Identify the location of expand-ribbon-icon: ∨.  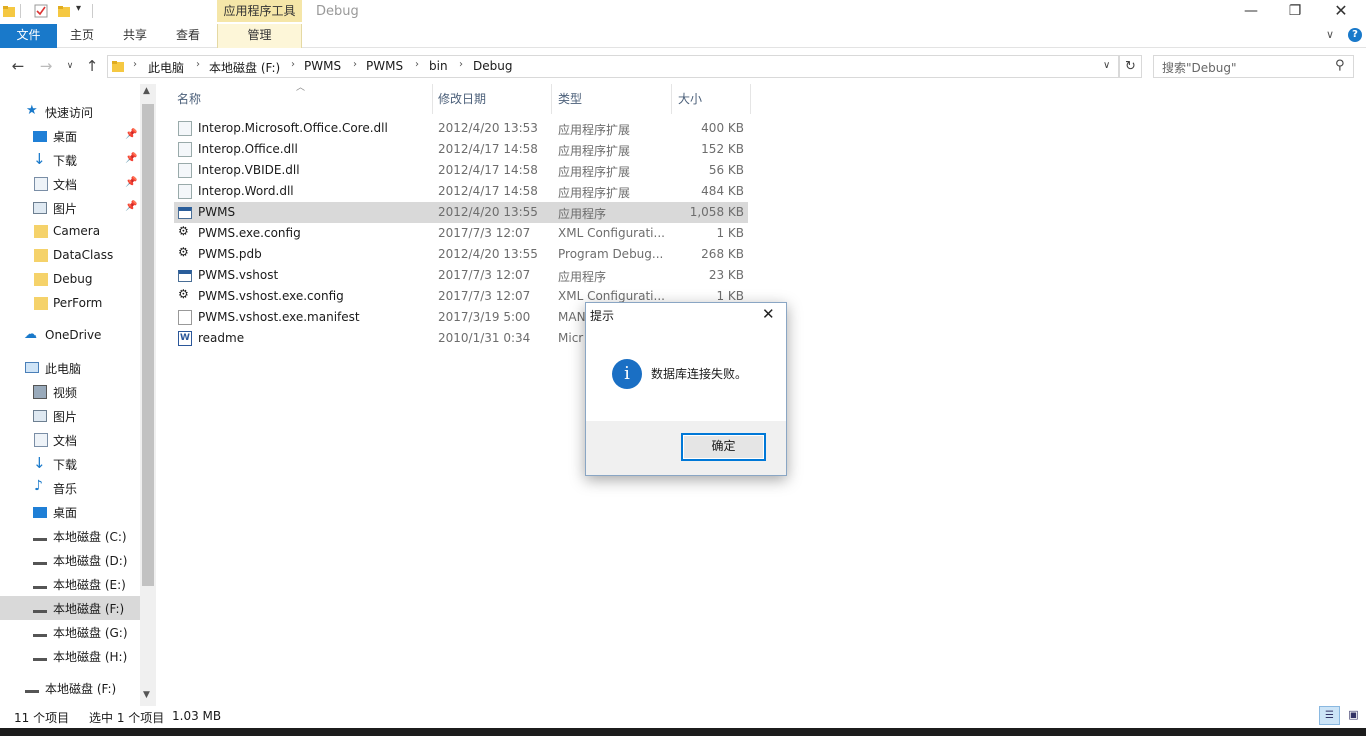
(1330, 34).